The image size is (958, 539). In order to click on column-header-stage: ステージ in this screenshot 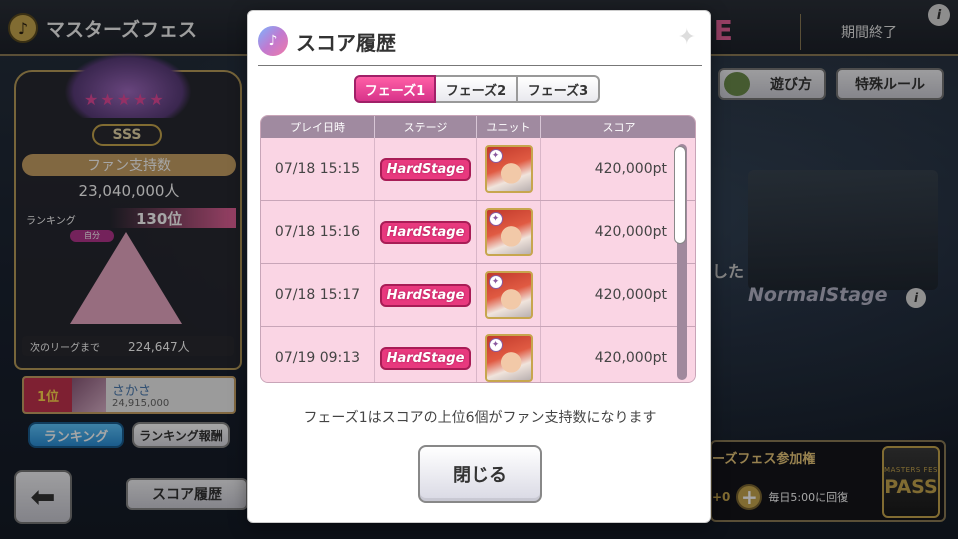, I will do `click(426, 127)`.